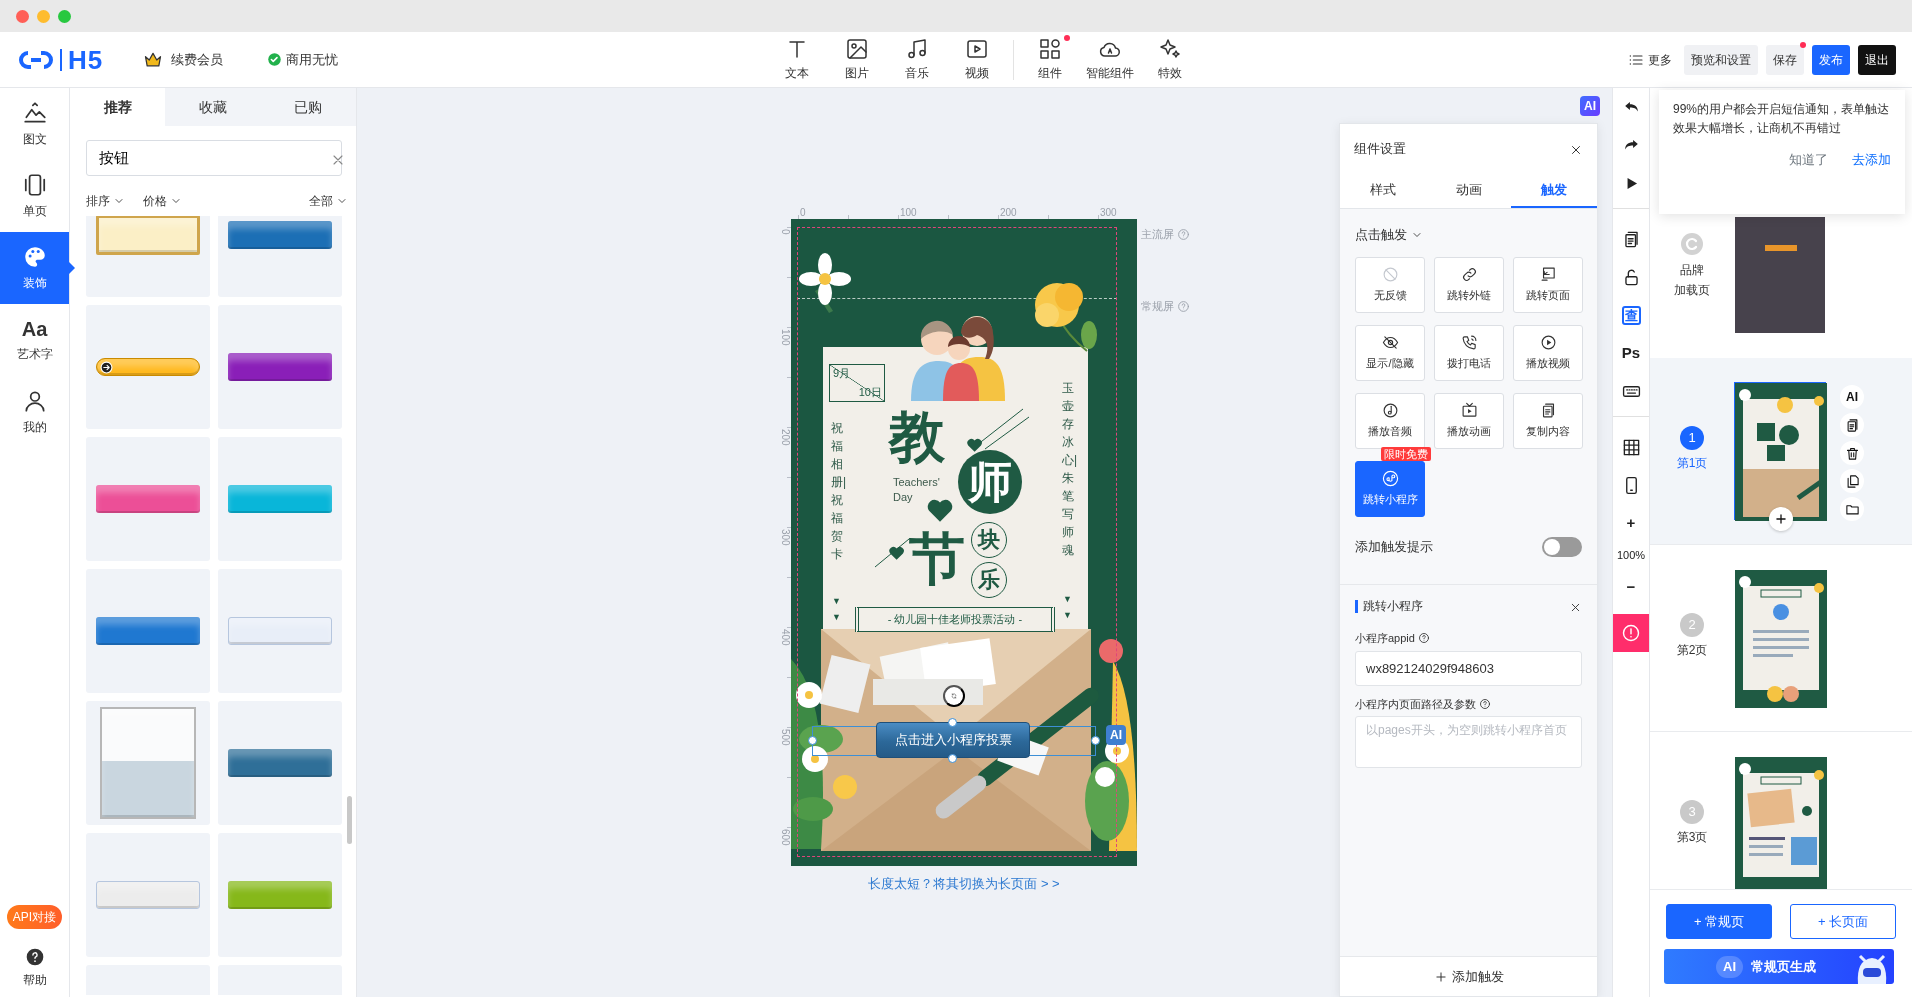  Describe the element at coordinates (1781, 519) in the screenshot. I see `add-page-button` at that location.